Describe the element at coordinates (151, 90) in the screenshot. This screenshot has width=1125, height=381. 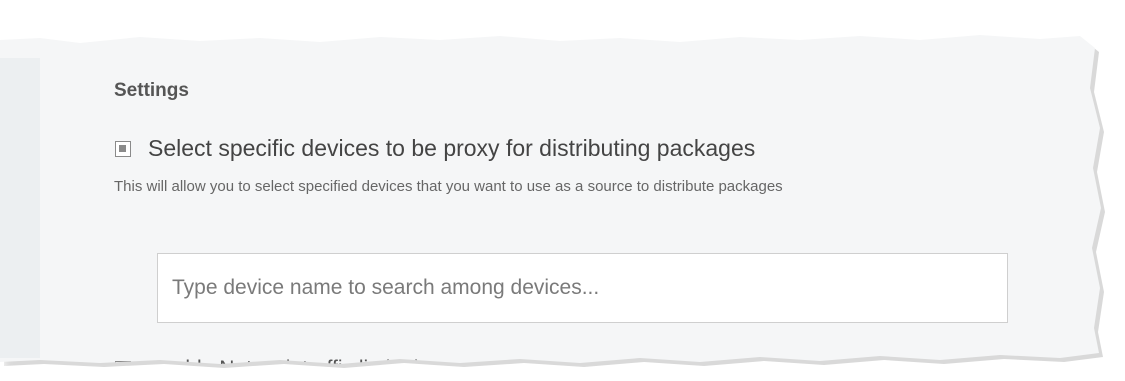
I see `section-title: Settings` at that location.